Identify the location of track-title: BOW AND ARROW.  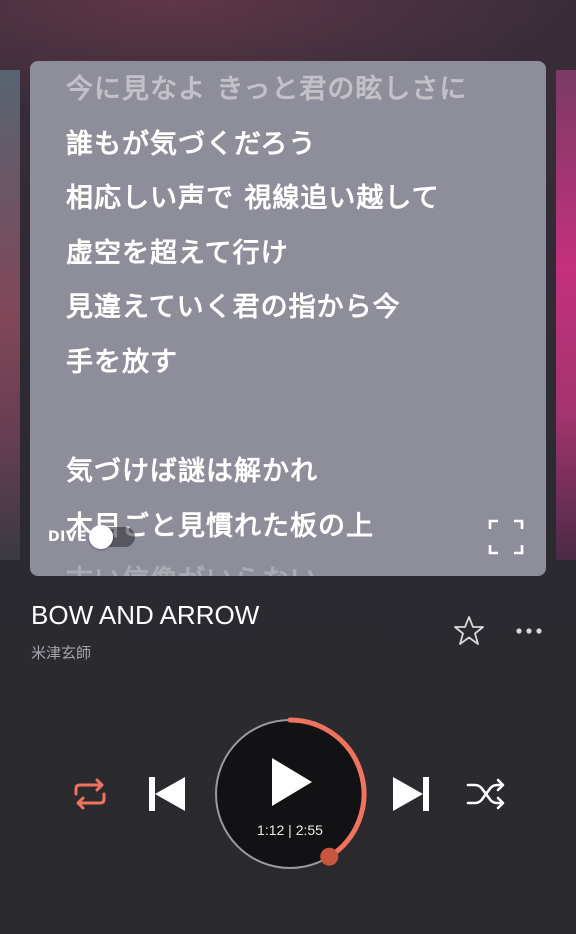
(145, 615).